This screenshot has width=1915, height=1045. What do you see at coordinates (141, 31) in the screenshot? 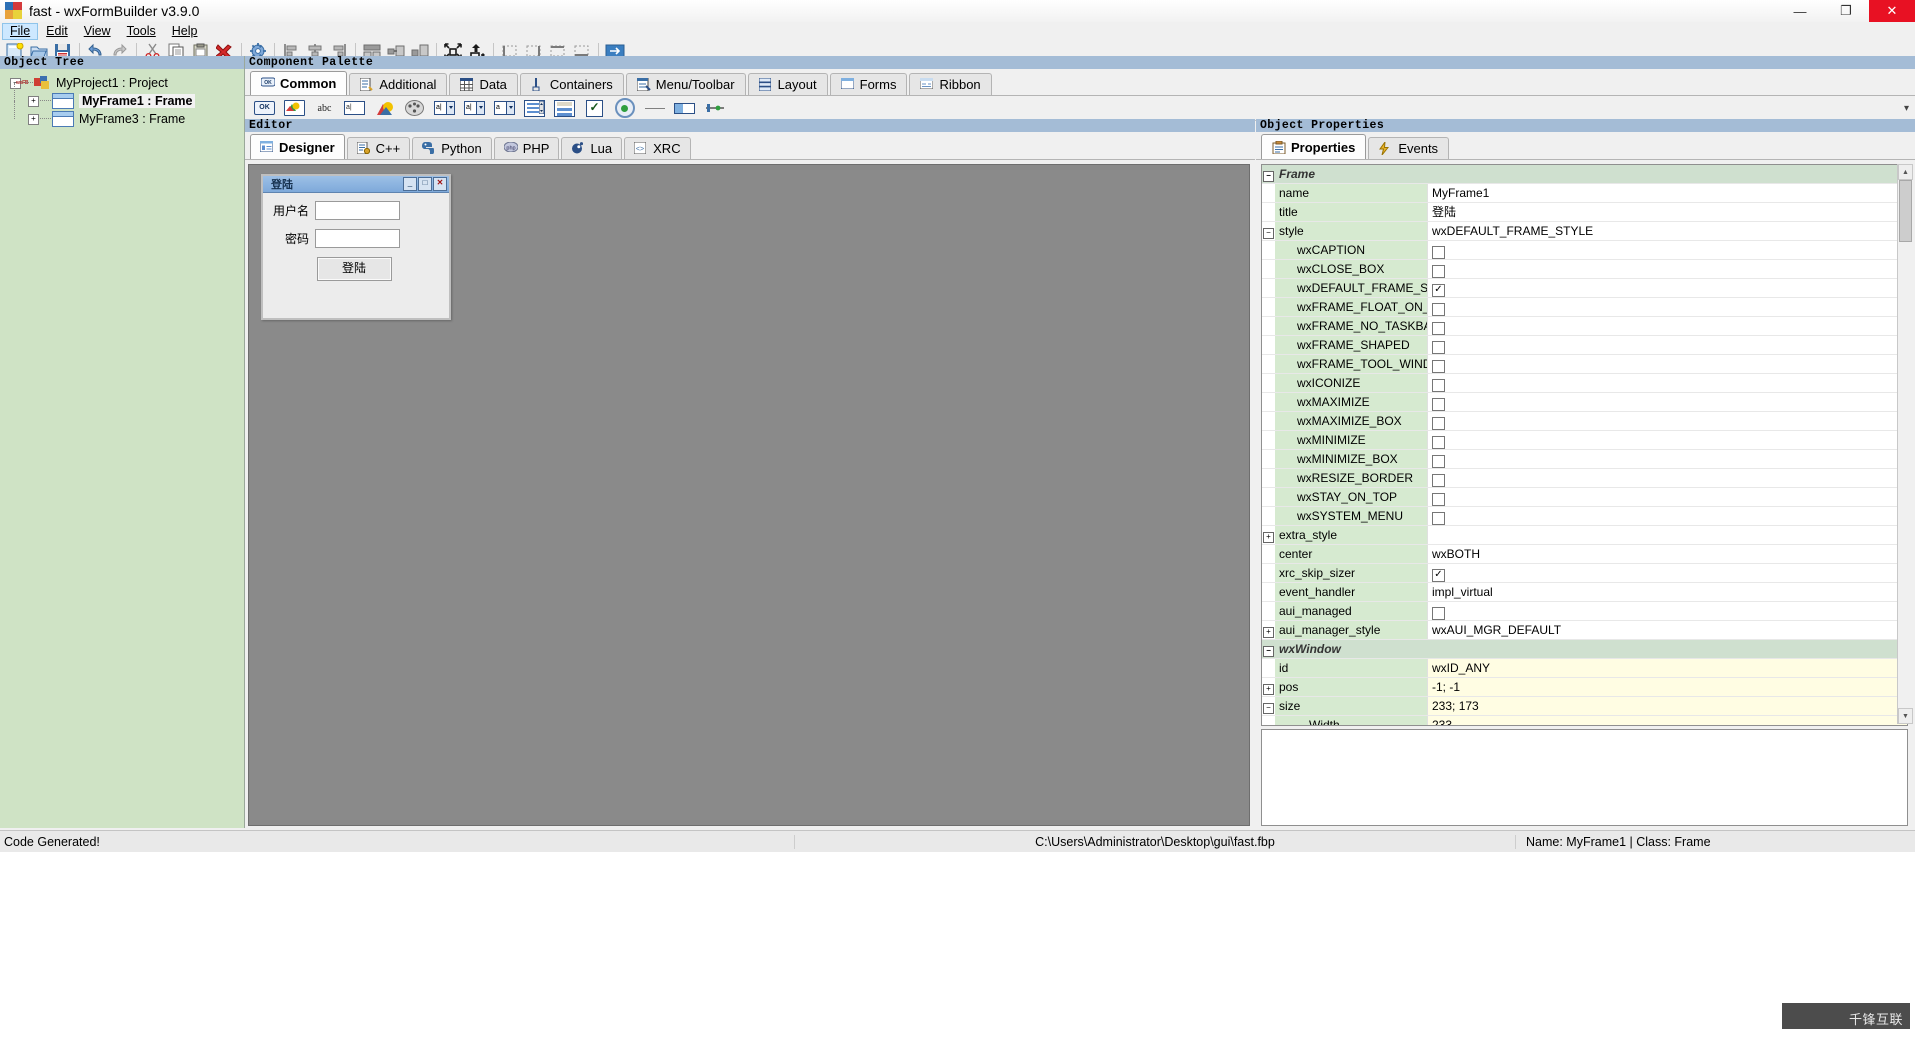
I see `menu-tools: Tools` at bounding box center [141, 31].